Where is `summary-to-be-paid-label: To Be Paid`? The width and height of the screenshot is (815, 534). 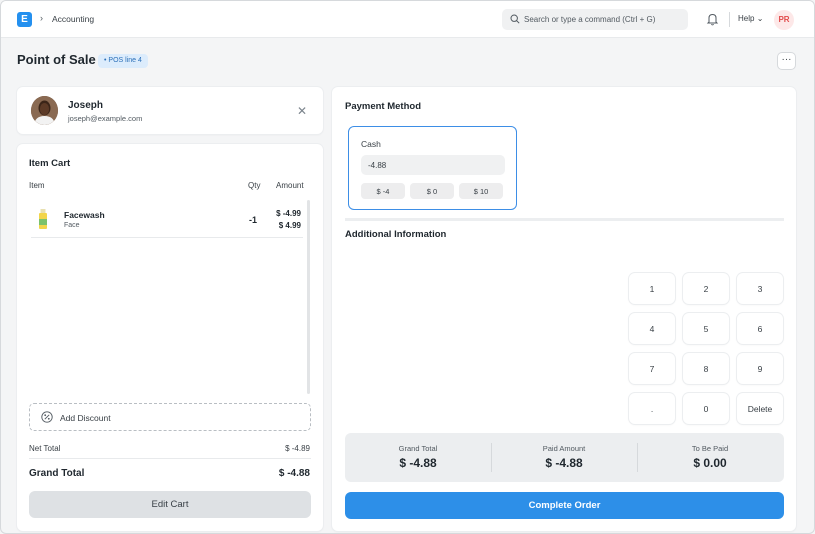
summary-to-be-paid-label: To Be Paid is located at coordinates (710, 448).